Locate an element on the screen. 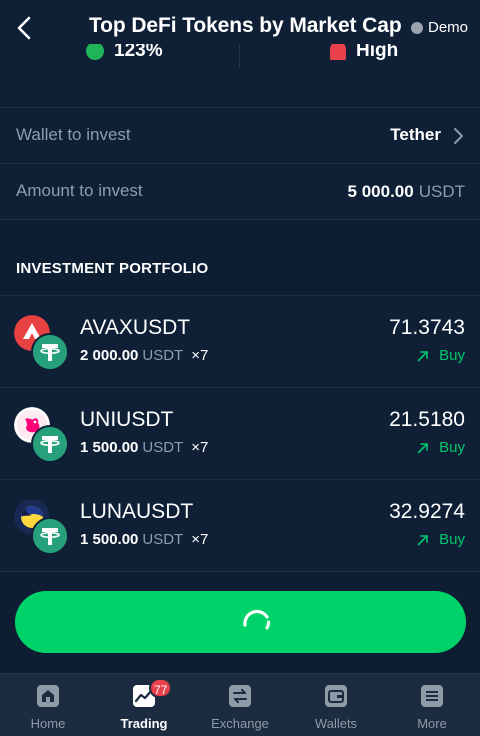 The height and width of the screenshot is (736, 480). wallet-value: Tether is located at coordinates (415, 134).